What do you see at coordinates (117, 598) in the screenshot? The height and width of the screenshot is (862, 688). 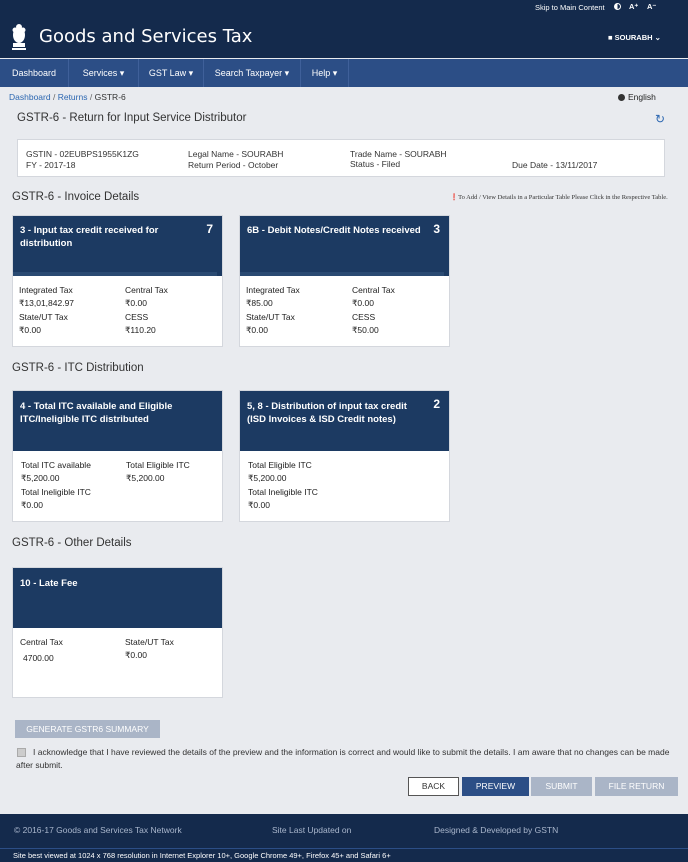 I see `card-header: 10 - Late Fee` at bounding box center [117, 598].